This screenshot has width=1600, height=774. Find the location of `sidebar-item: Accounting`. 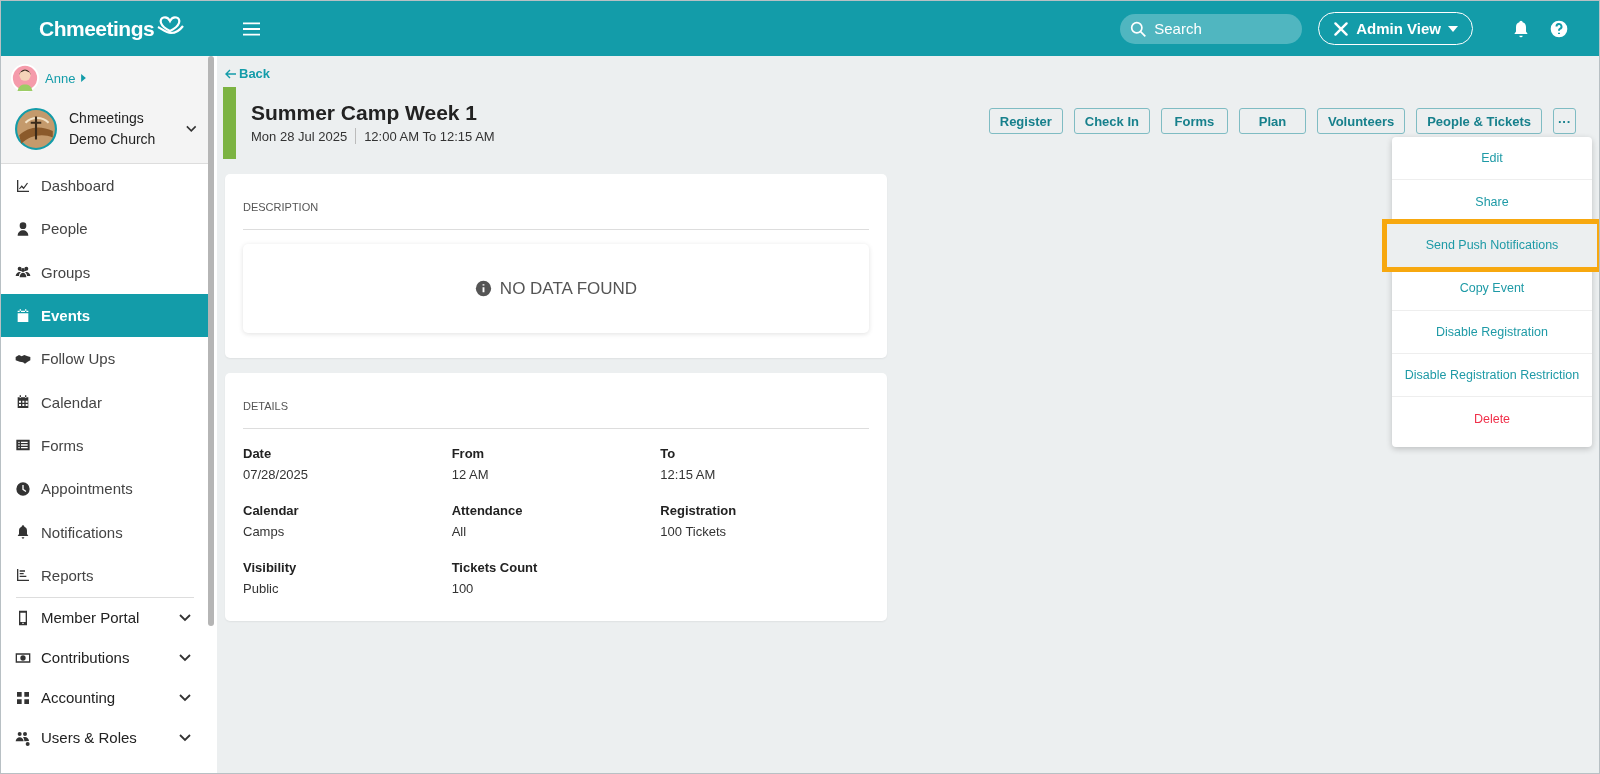

sidebar-item: Accounting is located at coordinates (105, 697).